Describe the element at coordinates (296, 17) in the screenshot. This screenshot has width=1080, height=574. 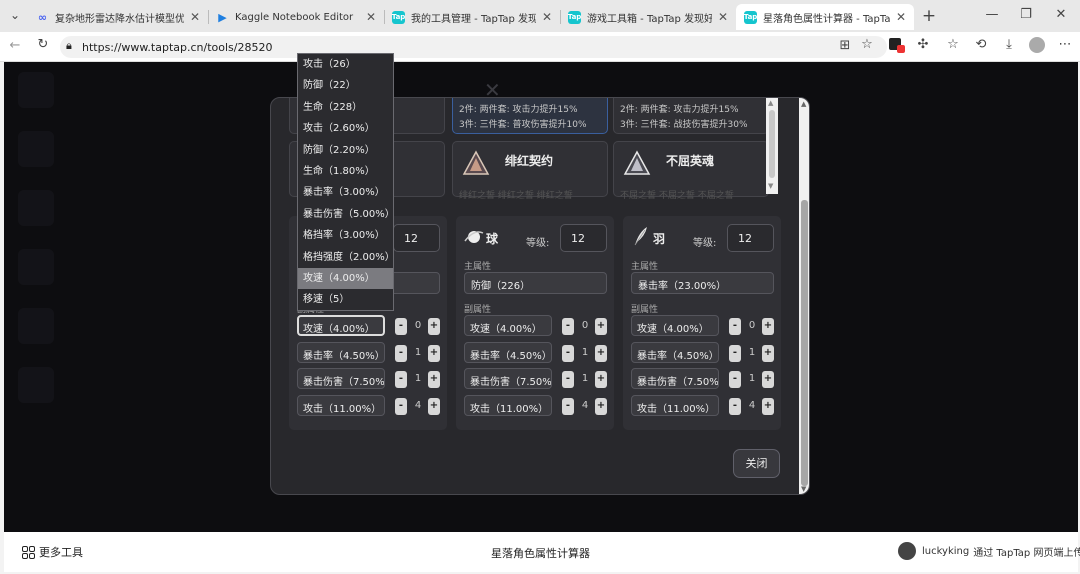
I see `tab-1: ▶ Kaggle Notebook Editor ✕` at that location.